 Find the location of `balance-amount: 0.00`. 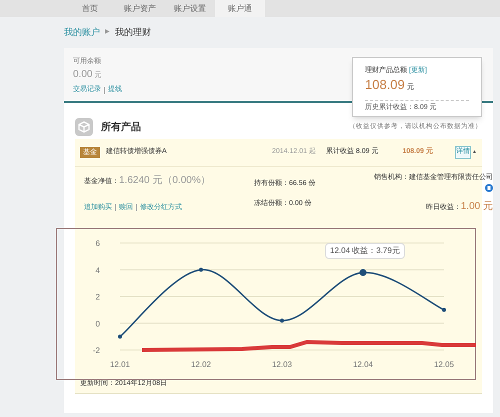

balance-amount: 0.00 is located at coordinates (82, 75).